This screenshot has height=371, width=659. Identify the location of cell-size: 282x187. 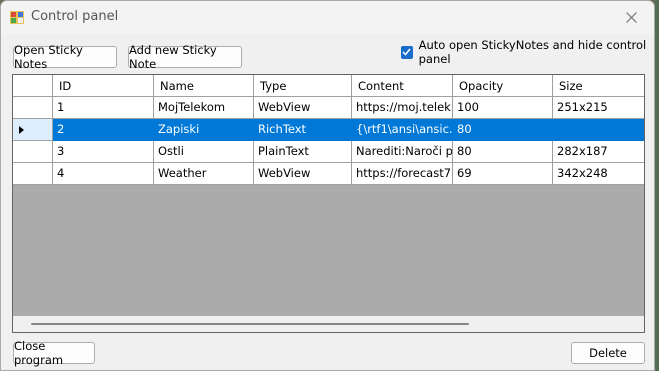
(598, 152).